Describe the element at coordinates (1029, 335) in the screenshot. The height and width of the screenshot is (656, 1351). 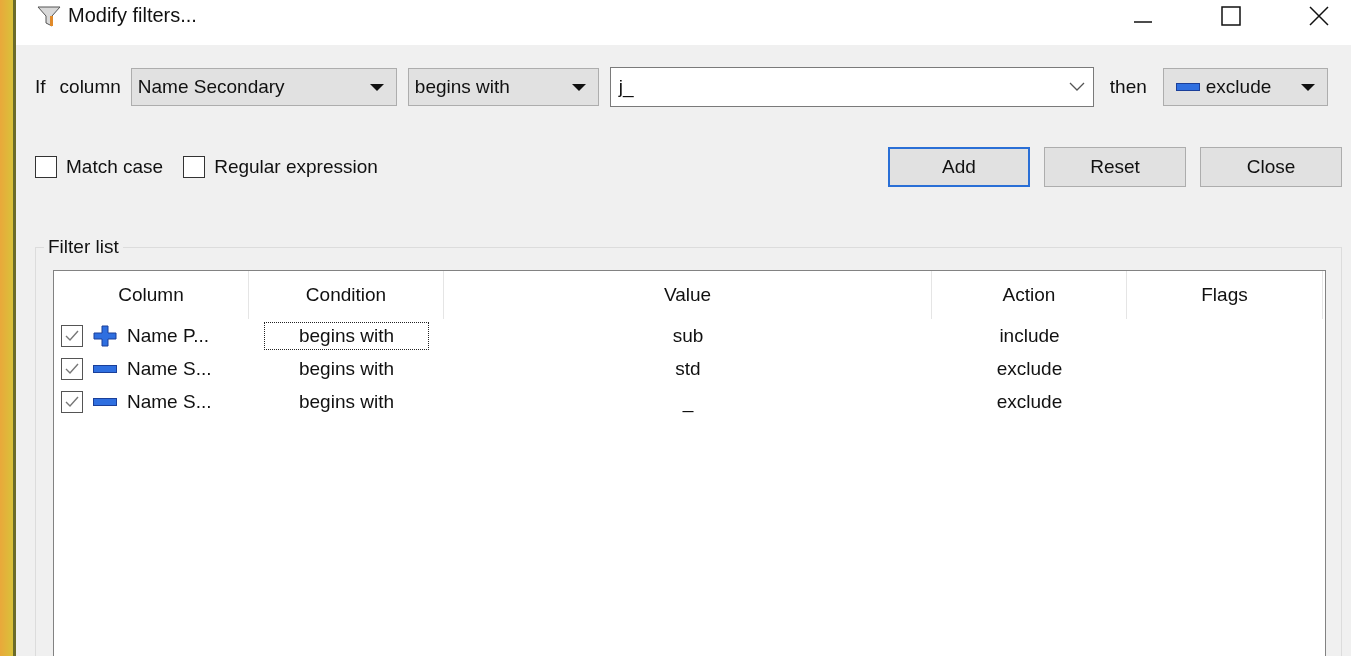
I see `table-cell-text: include` at that location.